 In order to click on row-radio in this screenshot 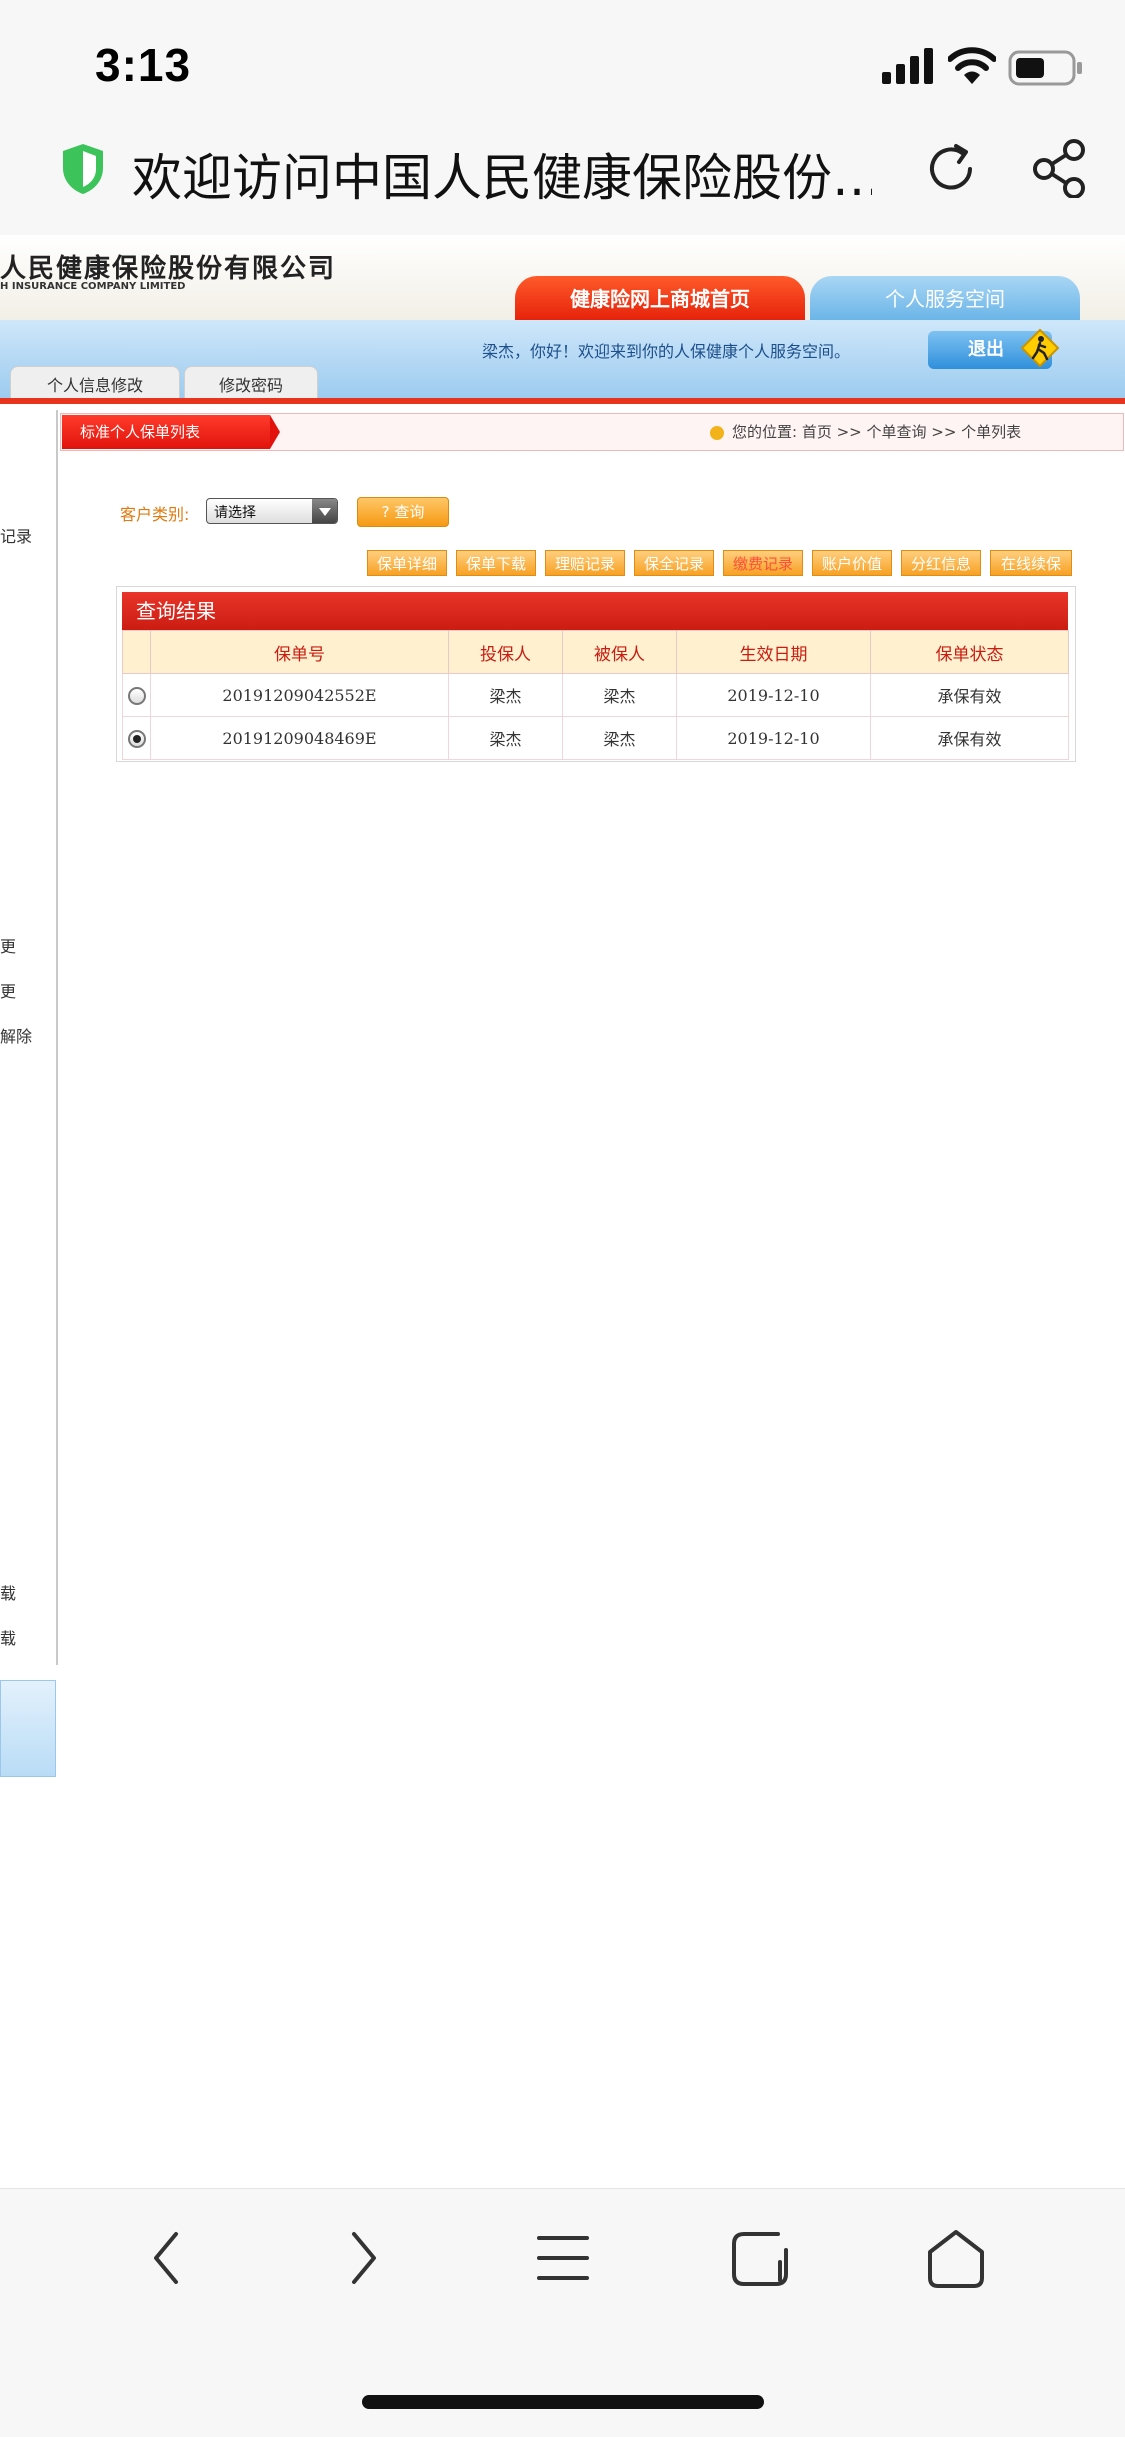, I will do `click(136, 695)`.